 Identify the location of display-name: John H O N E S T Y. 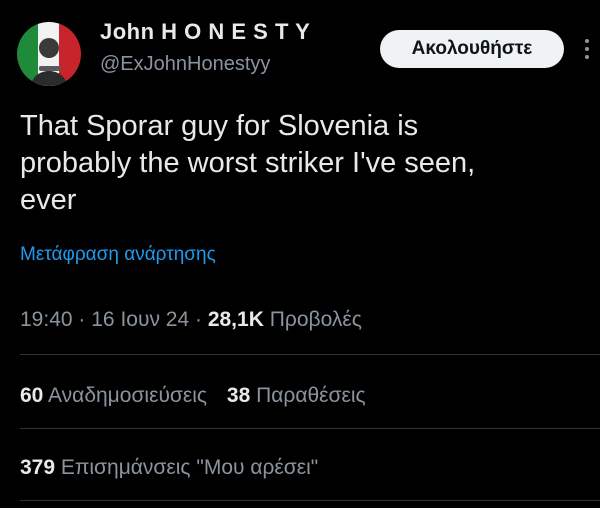
(205, 32).